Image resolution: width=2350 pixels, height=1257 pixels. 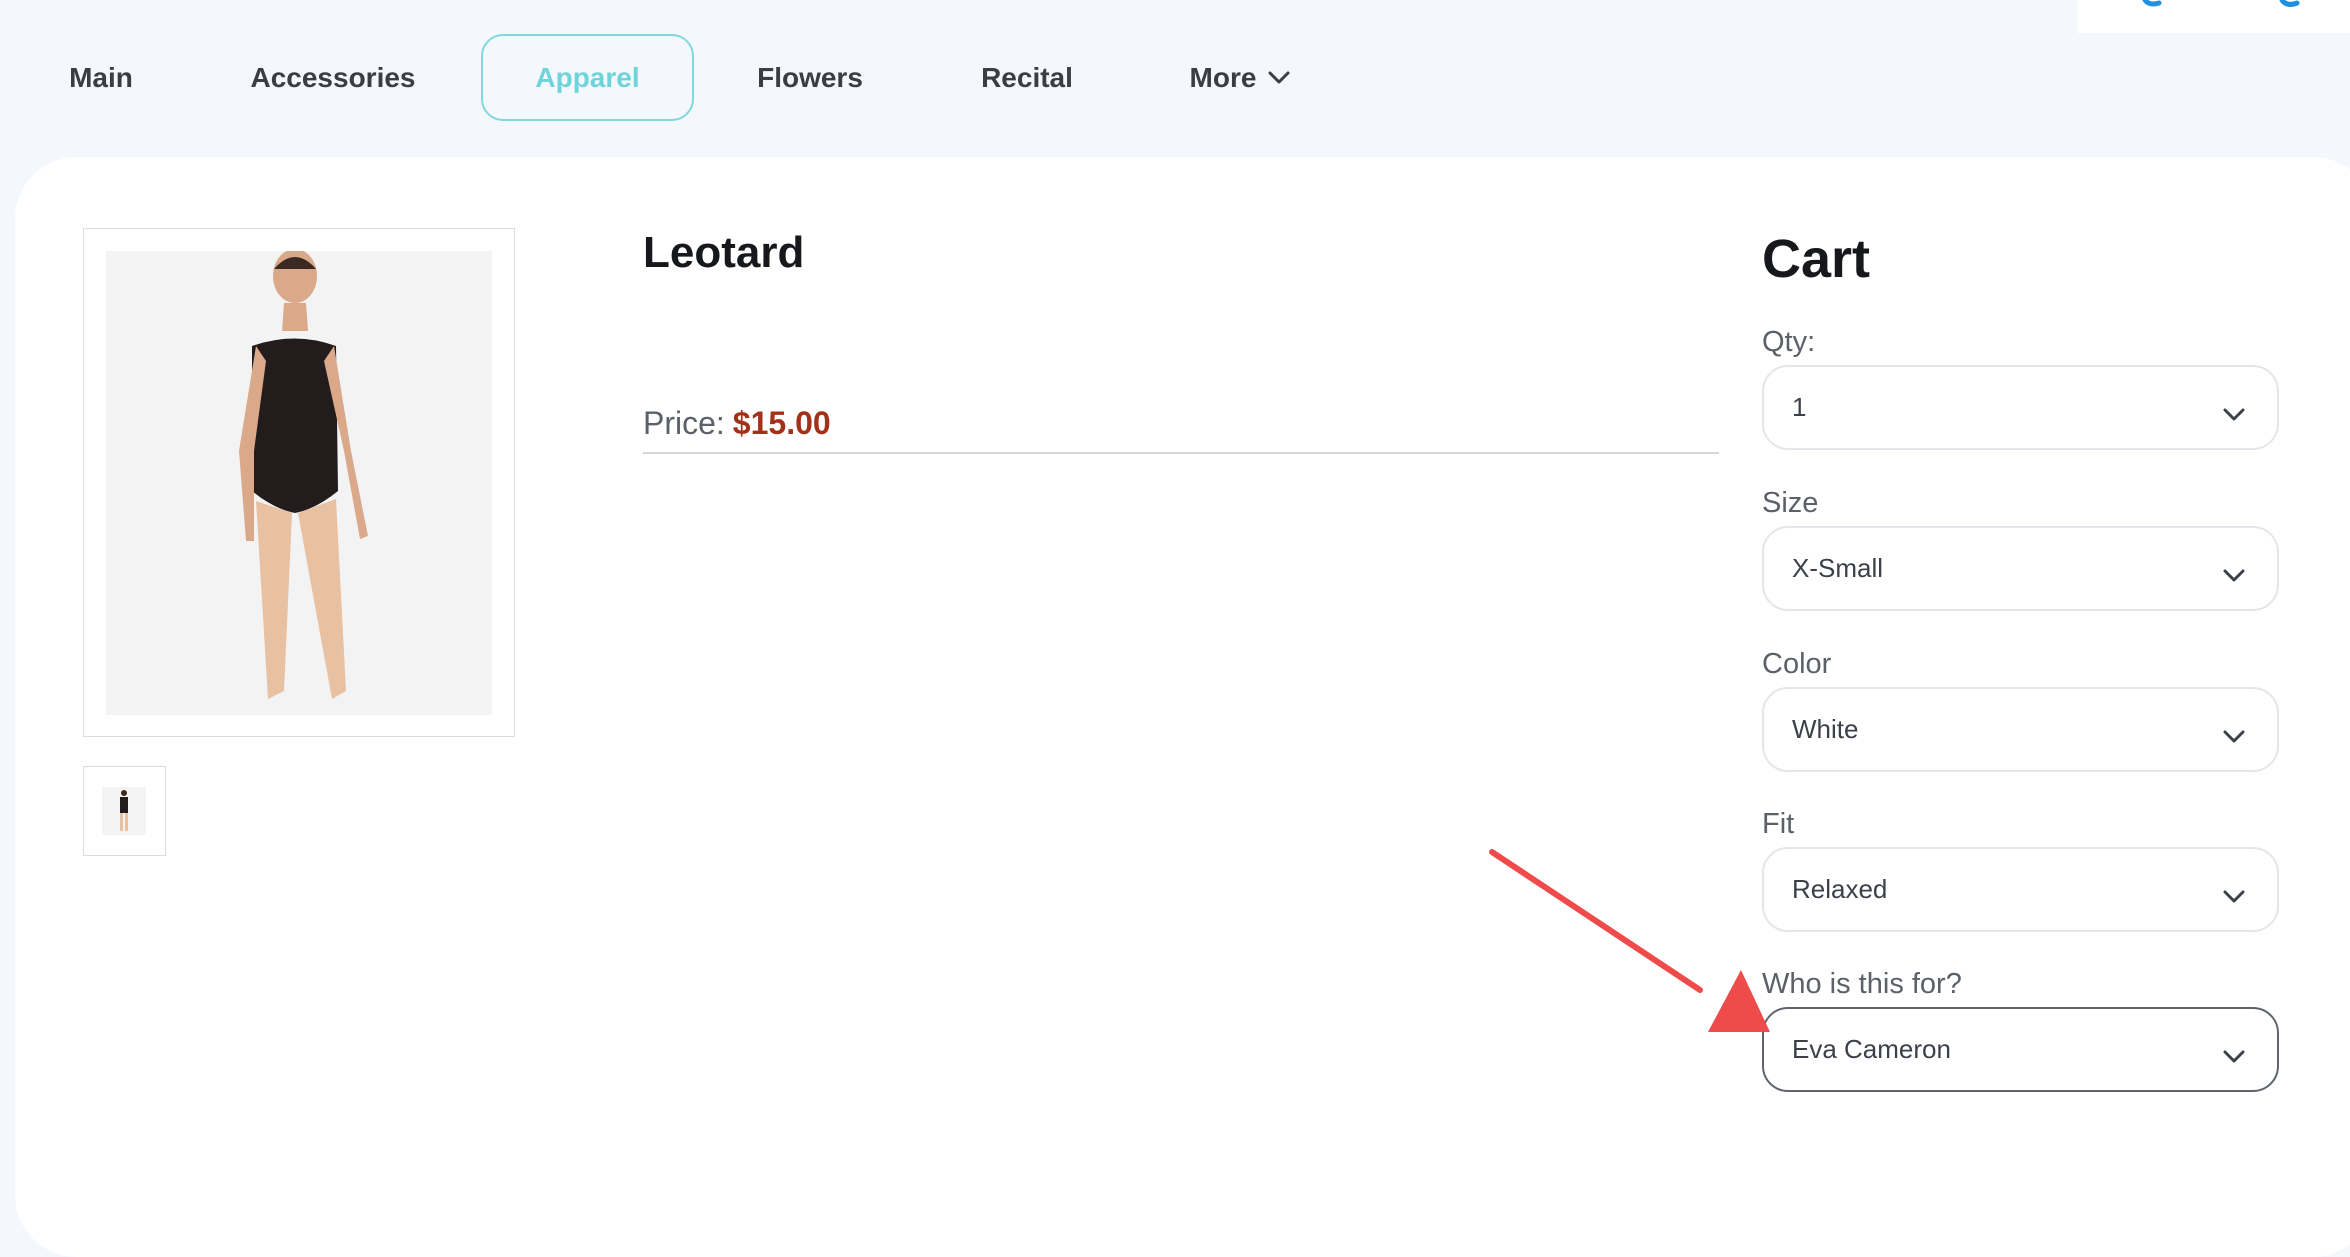 What do you see at coordinates (1825, 729) in the screenshot?
I see `color-value: White` at bounding box center [1825, 729].